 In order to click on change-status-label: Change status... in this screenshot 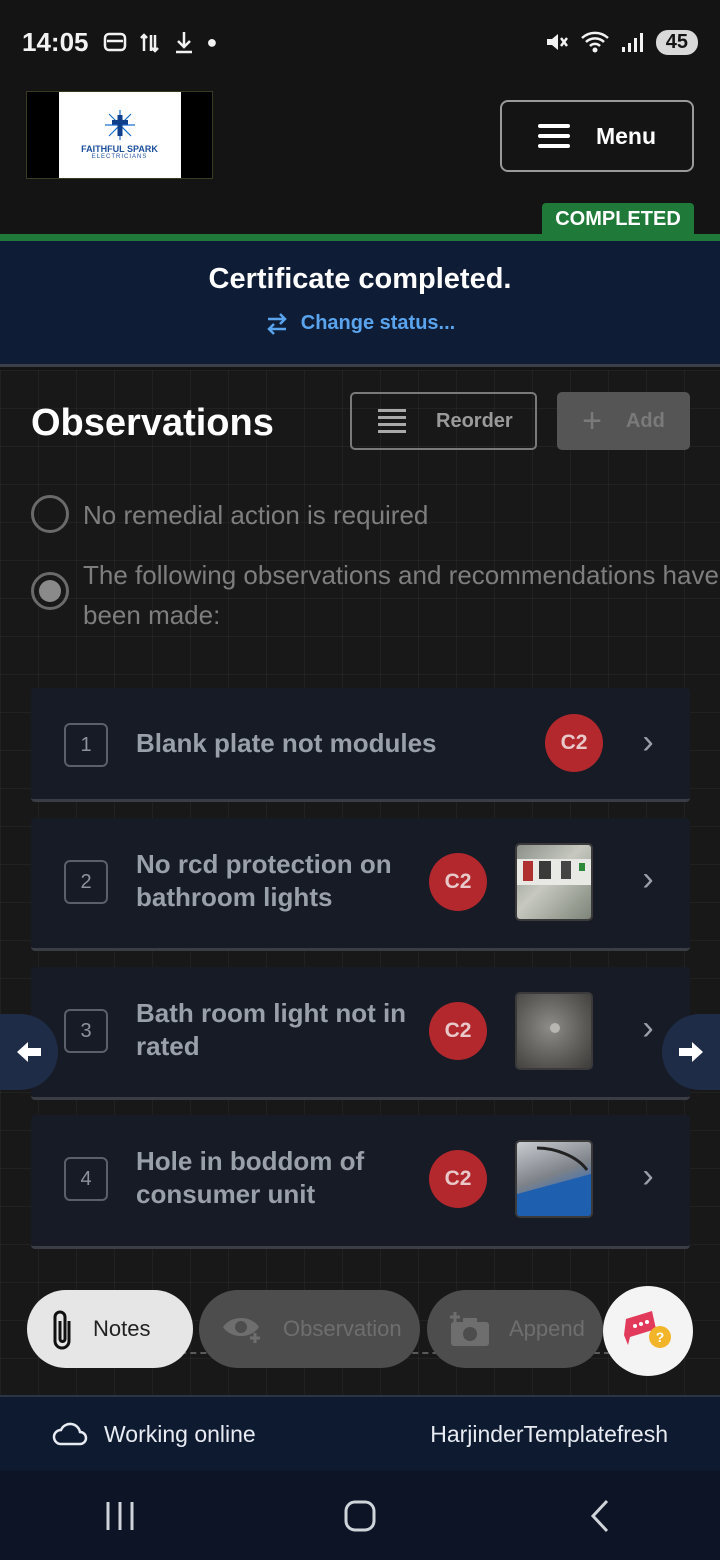, I will do `click(378, 323)`.